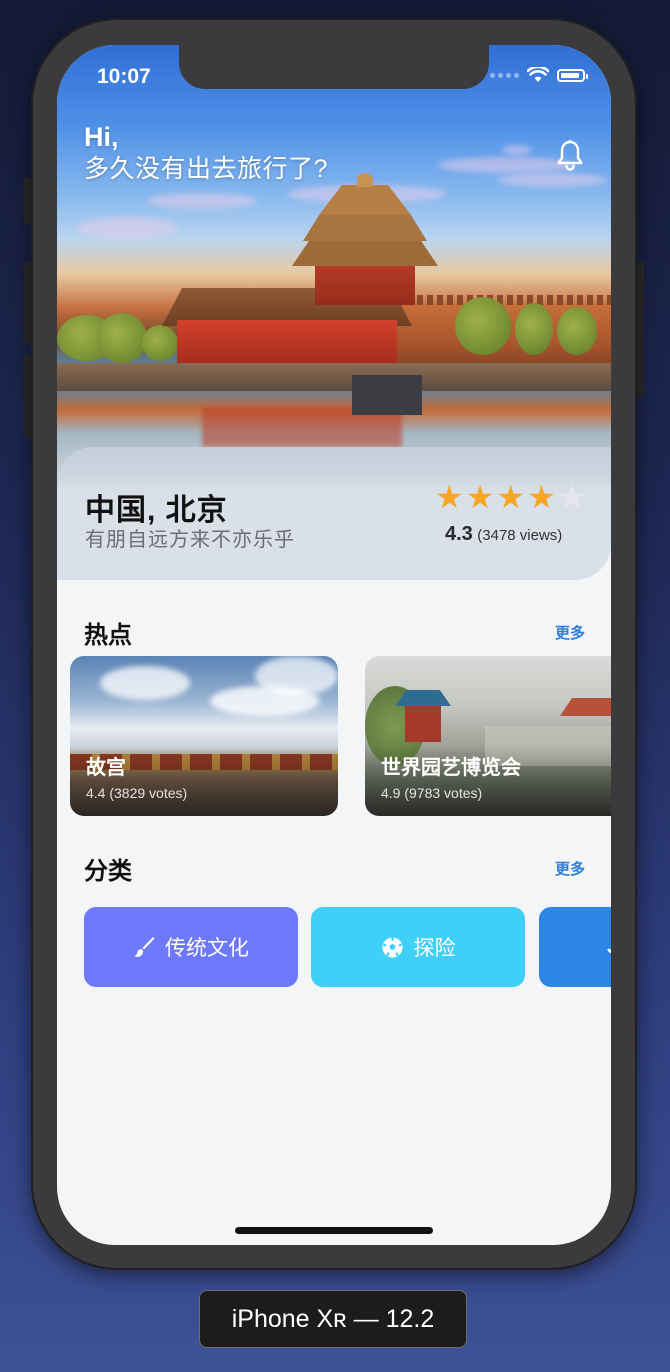 Image resolution: width=670 pixels, height=1372 pixels. Describe the element at coordinates (488, 736) in the screenshot. I see `hot-card-horticultural-expo: 世界园艺博览会 4.9 (9783 votes)` at that location.